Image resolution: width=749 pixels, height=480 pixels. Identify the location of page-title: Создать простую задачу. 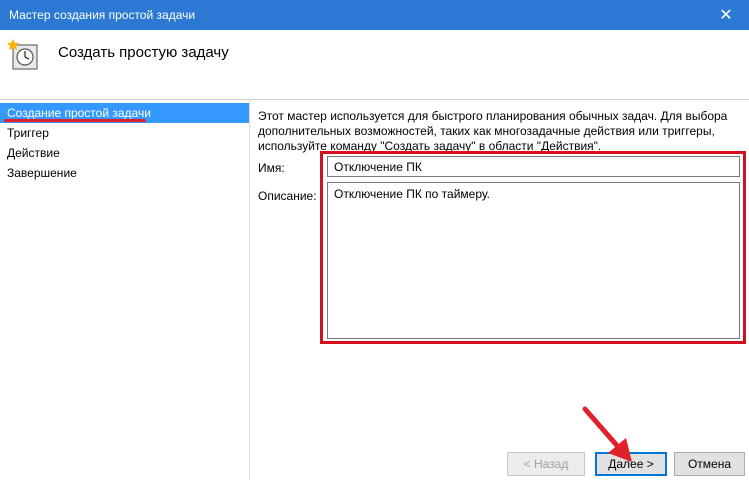
(143, 52).